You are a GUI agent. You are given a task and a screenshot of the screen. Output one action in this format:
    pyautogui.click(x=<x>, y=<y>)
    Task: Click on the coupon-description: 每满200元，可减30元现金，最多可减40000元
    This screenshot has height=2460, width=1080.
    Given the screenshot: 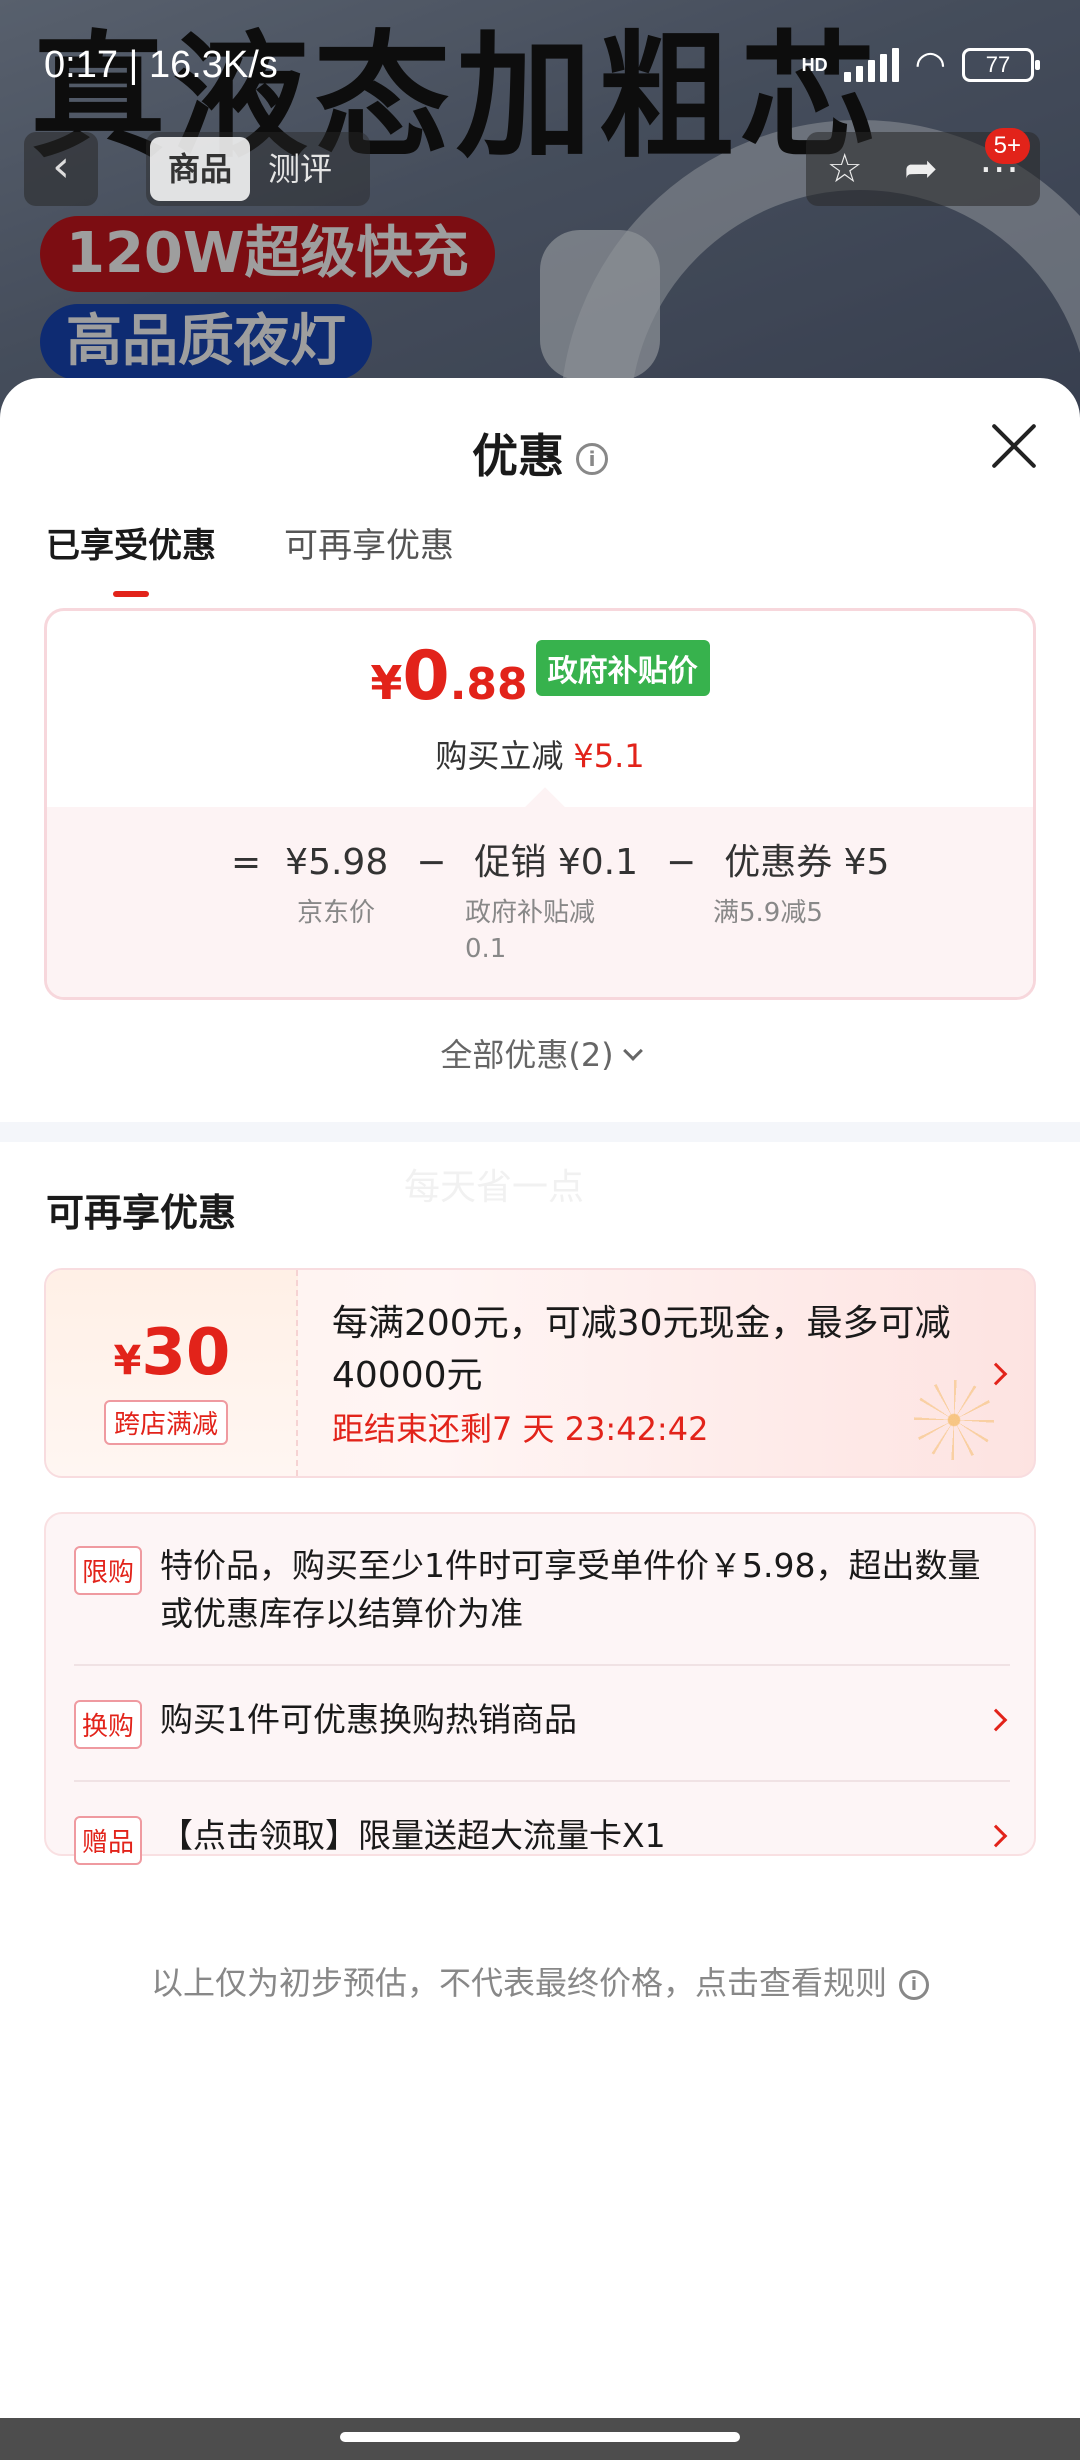 What is the action you would take?
    pyautogui.click(x=641, y=1349)
    